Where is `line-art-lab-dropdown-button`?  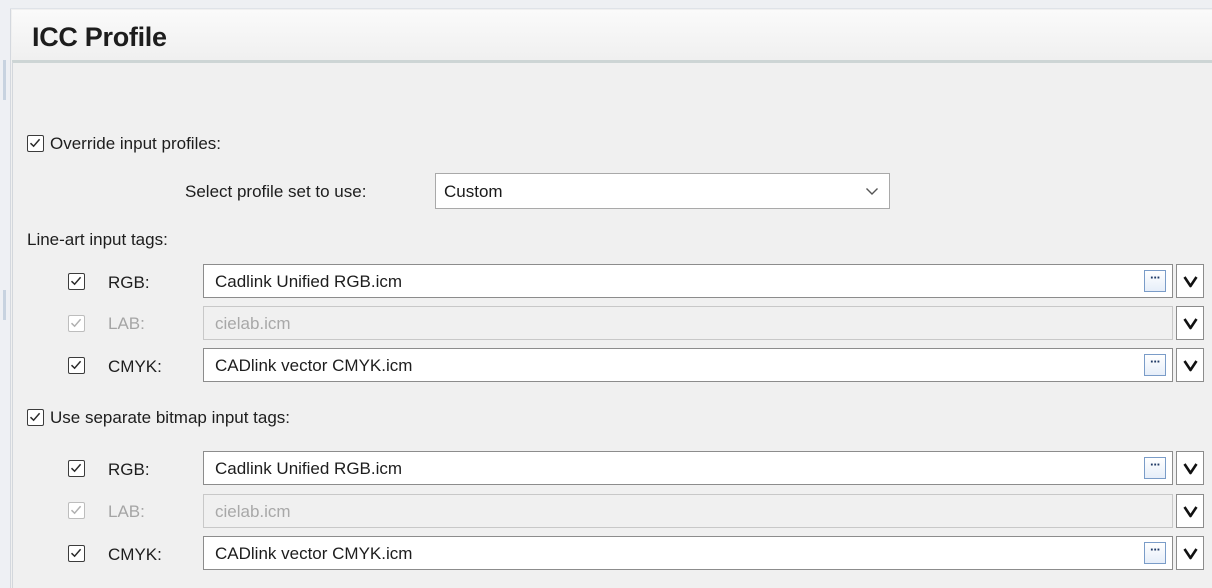
line-art-lab-dropdown-button is located at coordinates (1190, 323).